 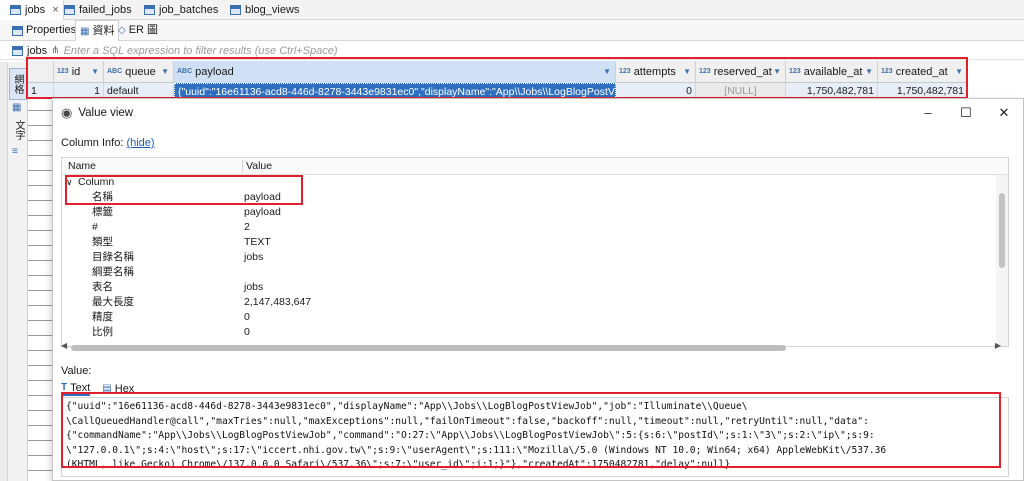 I want to click on view-mode-strip: 網格 ▦ 文字 ≡, so click(x=18, y=271).